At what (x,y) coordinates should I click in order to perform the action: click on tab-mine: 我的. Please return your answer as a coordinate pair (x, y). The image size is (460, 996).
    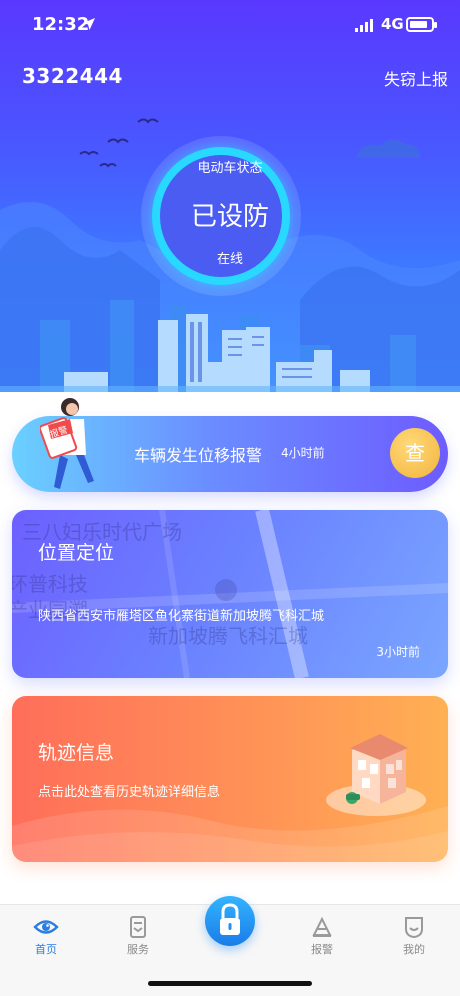
    Looking at the image, I should click on (414, 936).